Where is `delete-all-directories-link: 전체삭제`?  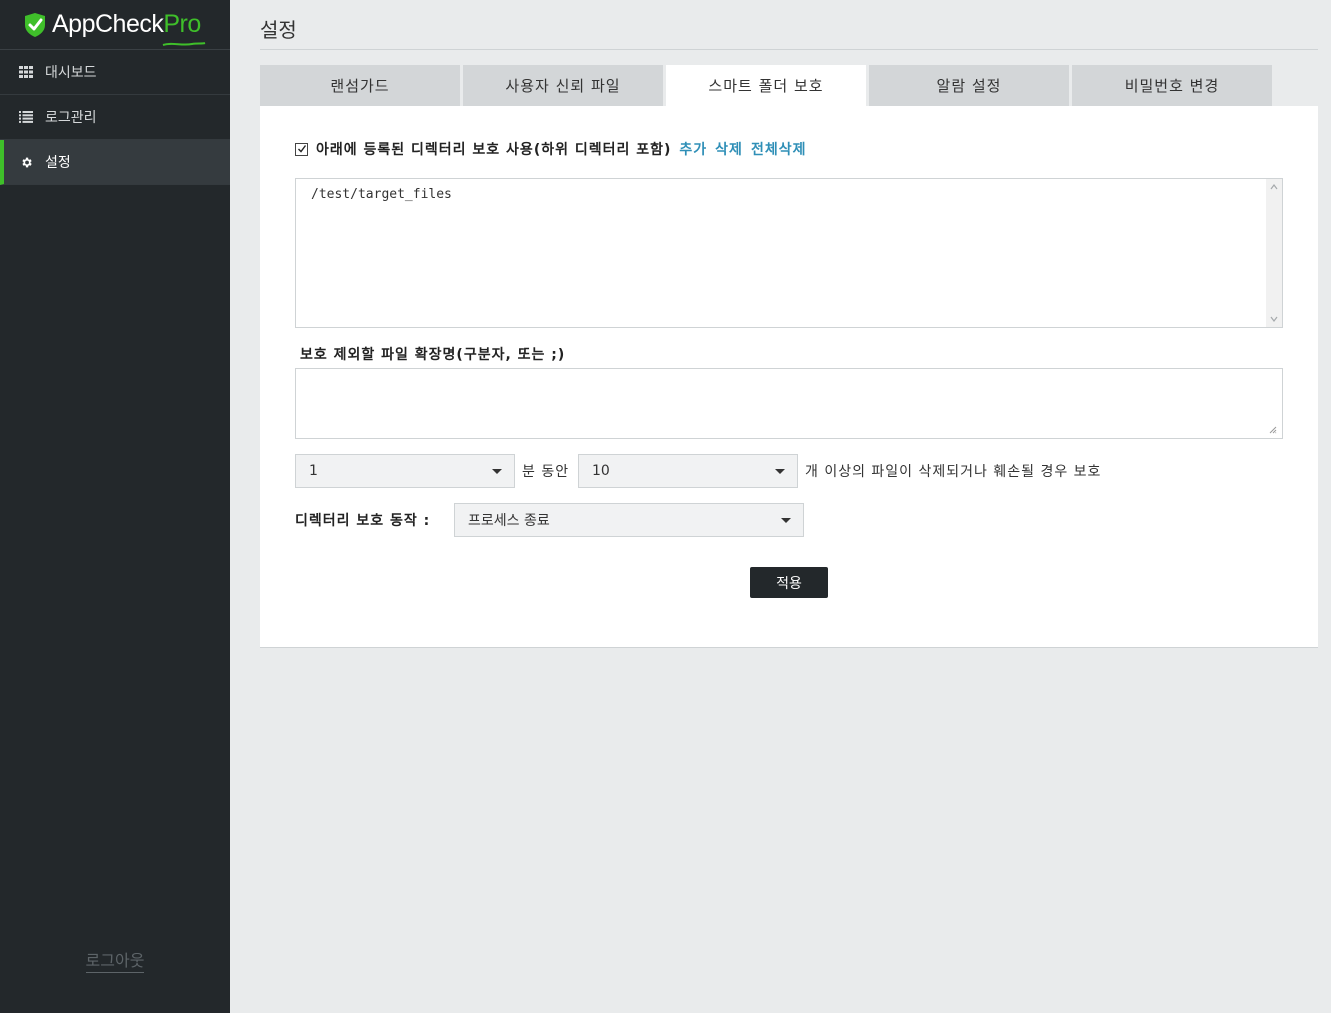 delete-all-directories-link: 전체삭제 is located at coordinates (779, 149).